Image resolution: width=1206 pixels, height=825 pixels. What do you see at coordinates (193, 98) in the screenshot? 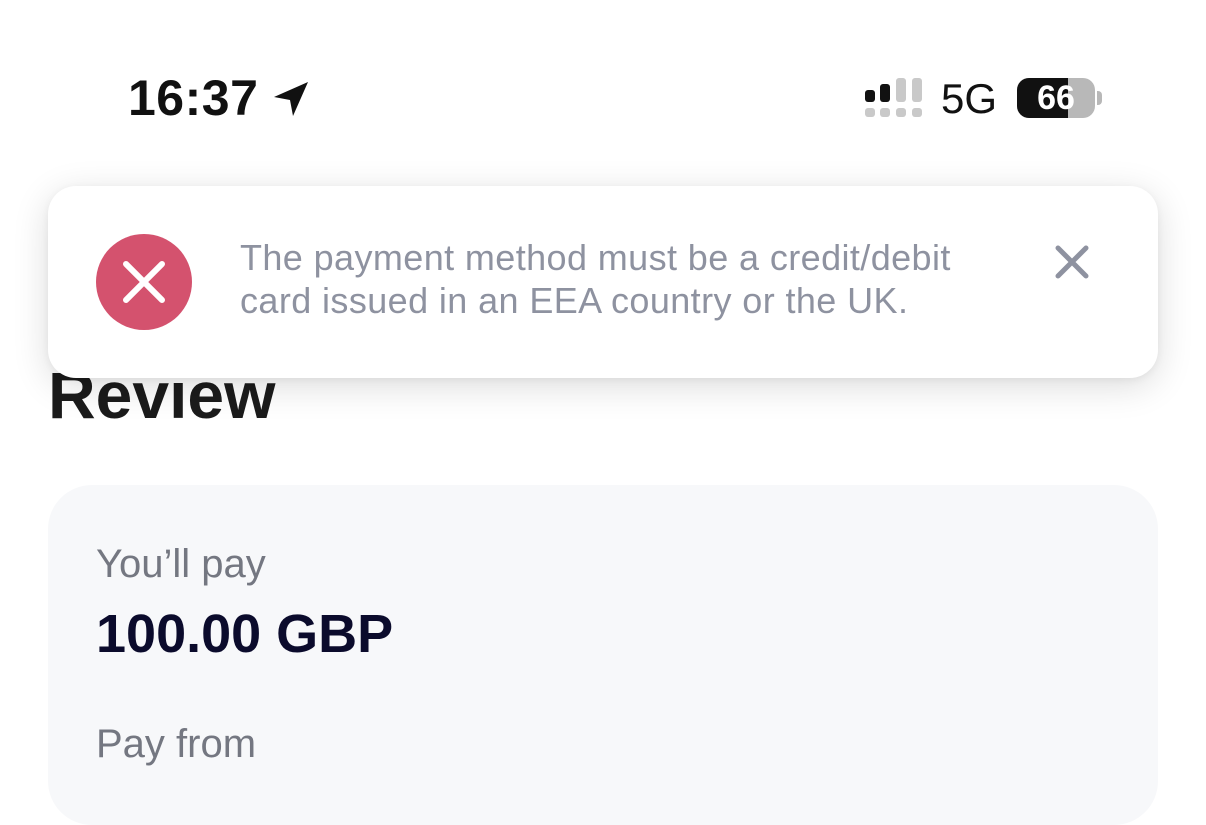
I see `status-time: 16:37` at bounding box center [193, 98].